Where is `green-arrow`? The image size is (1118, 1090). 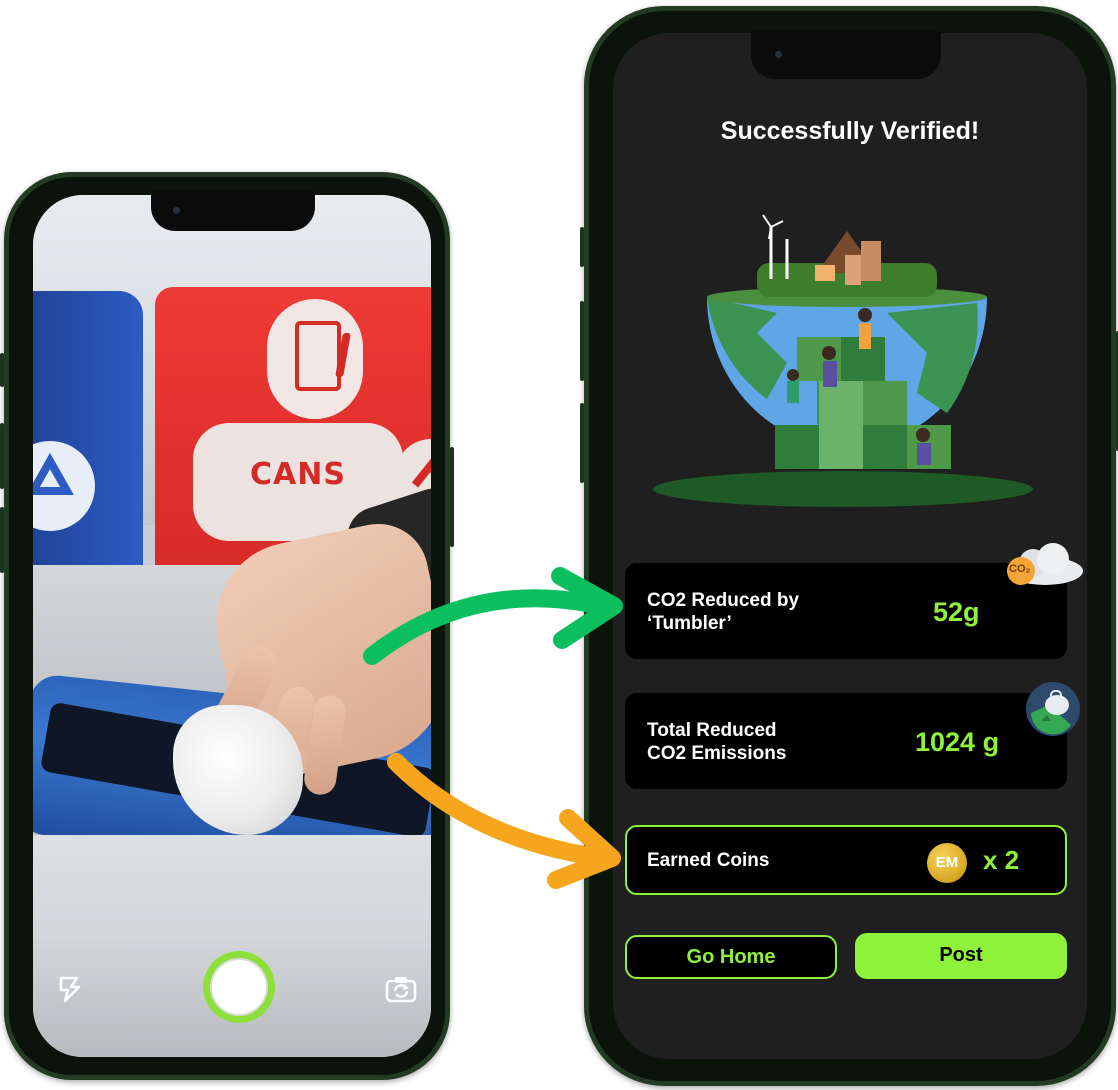 green-arrow is located at coordinates (493, 616).